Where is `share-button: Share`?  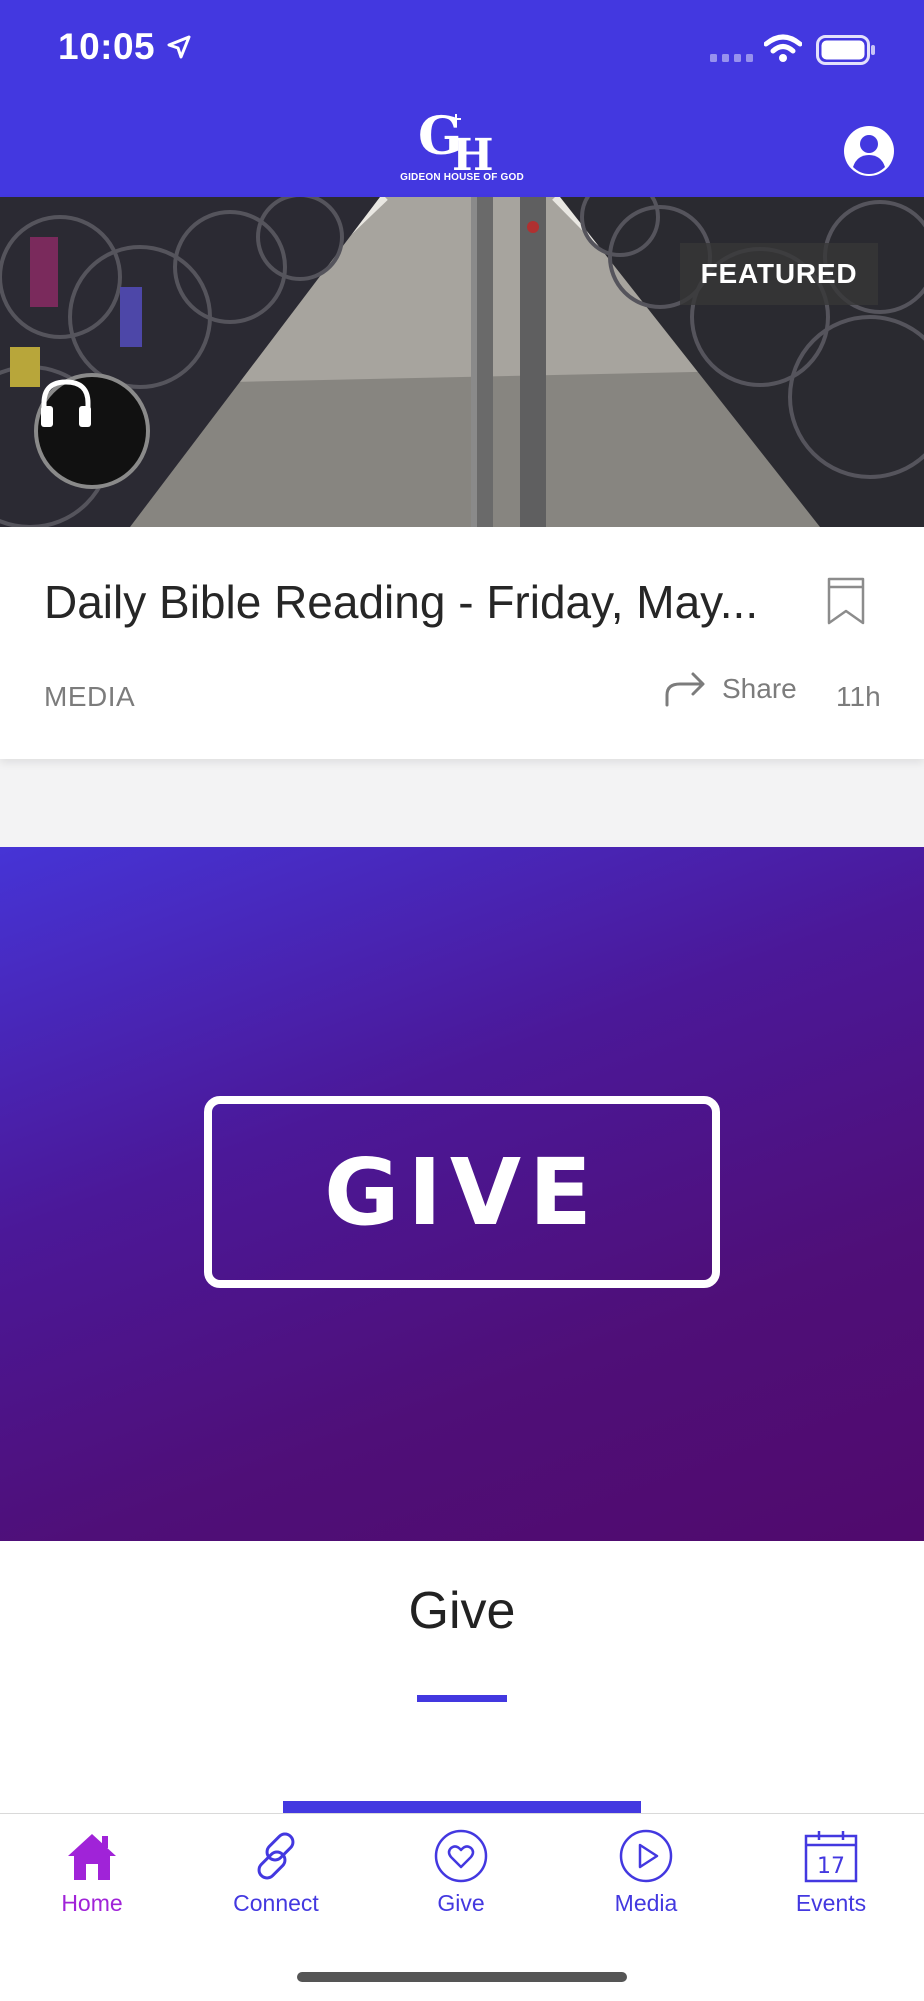
share-button: Share is located at coordinates (730, 689).